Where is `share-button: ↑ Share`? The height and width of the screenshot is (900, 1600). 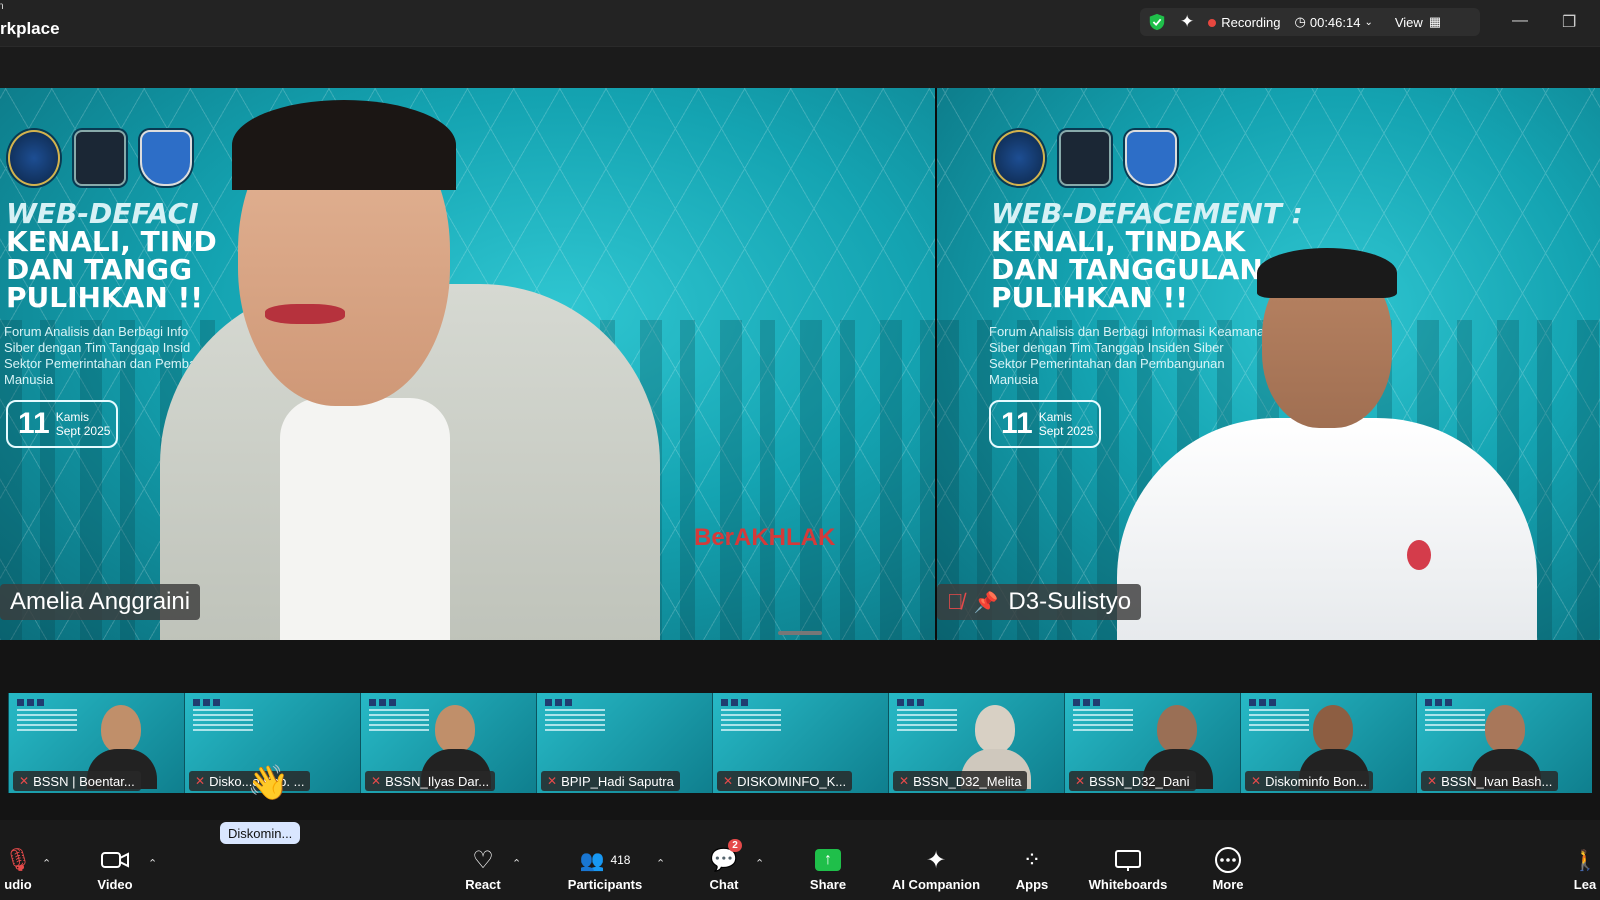 share-button: ↑ Share is located at coordinates (828, 872).